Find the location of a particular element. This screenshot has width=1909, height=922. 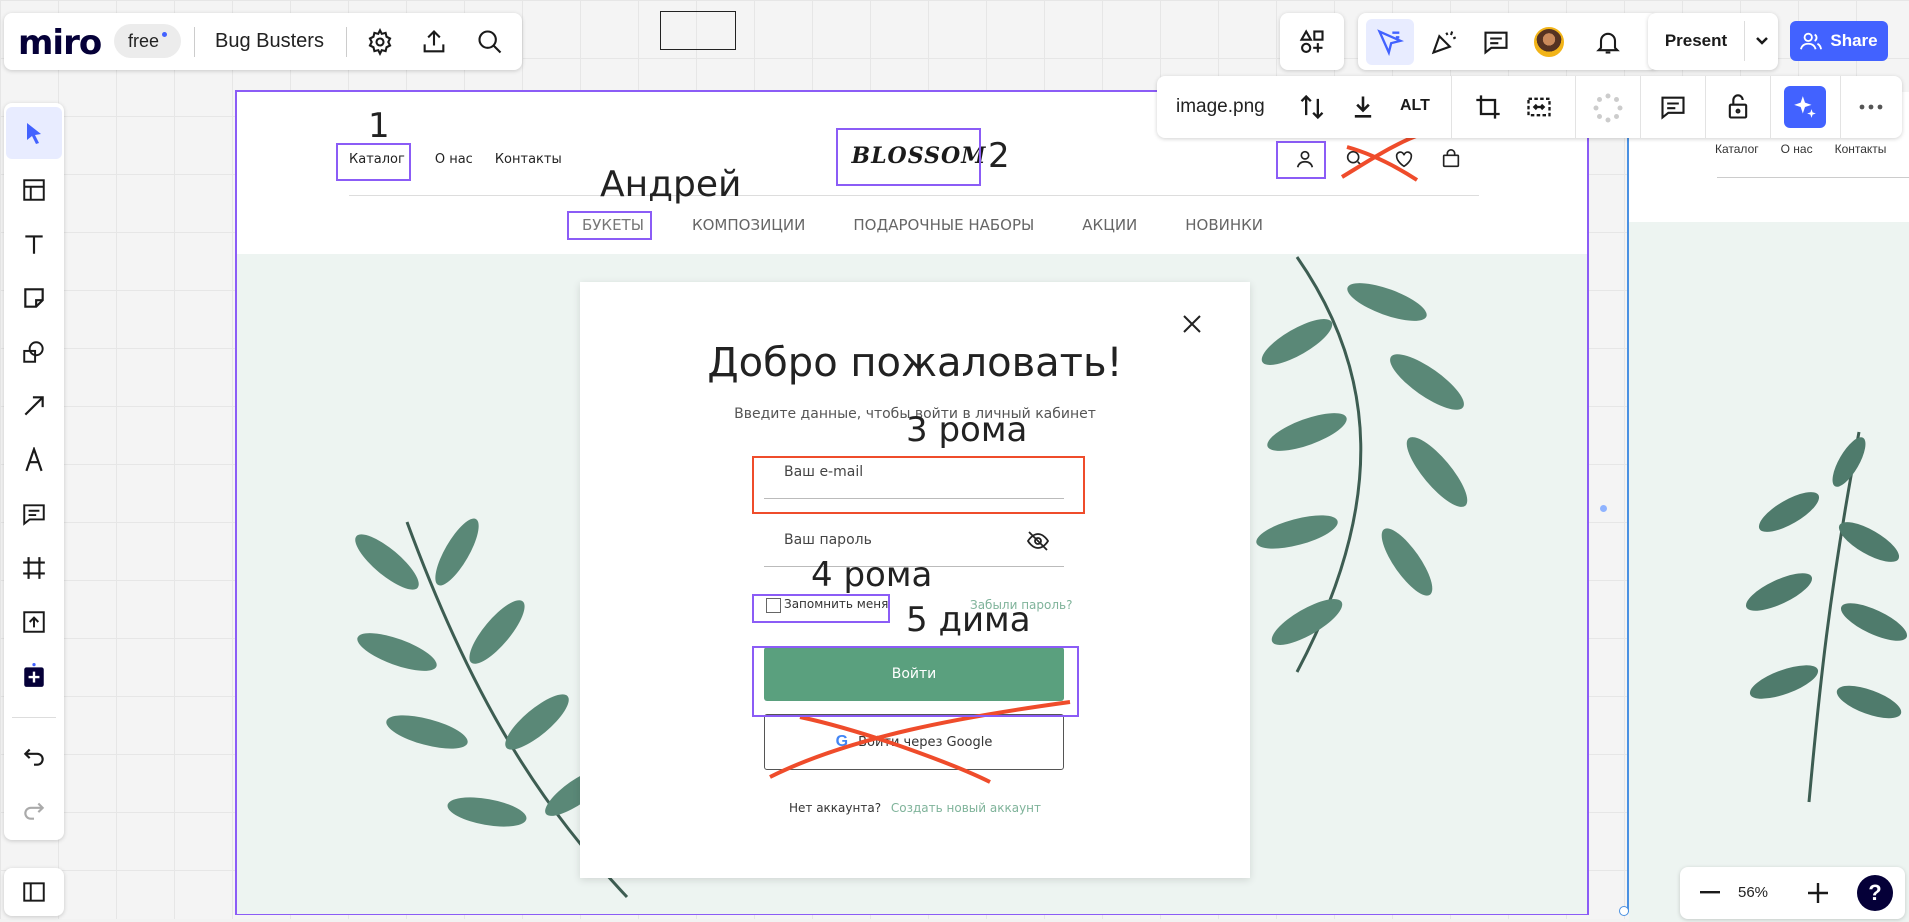

loading-spinner-icon is located at coordinates (1608, 108).